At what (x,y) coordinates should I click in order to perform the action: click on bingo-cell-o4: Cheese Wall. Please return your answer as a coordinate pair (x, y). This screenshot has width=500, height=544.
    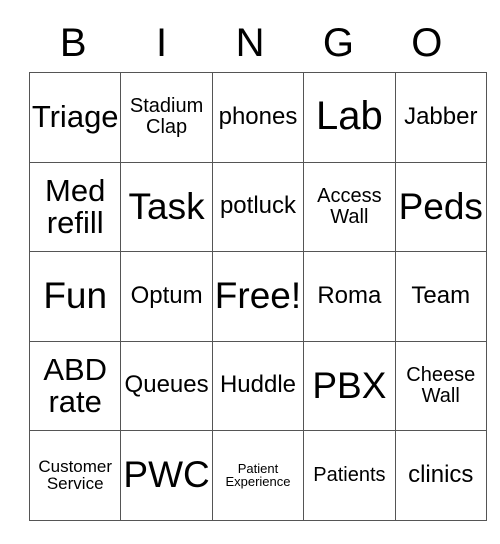
    Looking at the image, I should click on (440, 385).